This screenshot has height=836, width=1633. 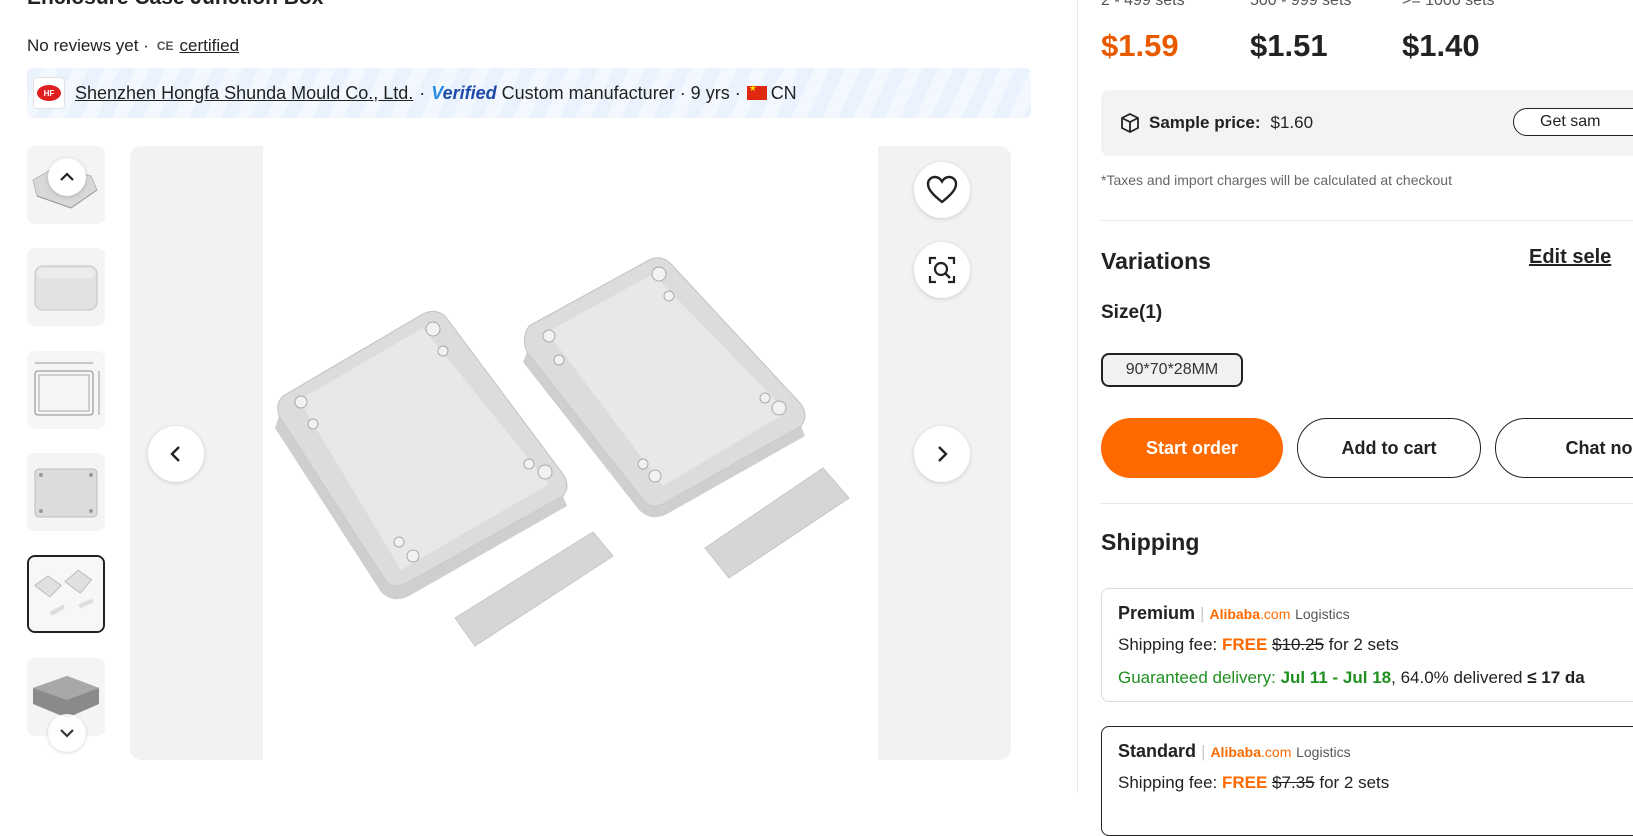 I want to click on edit-selection-link: Edit sele, so click(x=1570, y=257).